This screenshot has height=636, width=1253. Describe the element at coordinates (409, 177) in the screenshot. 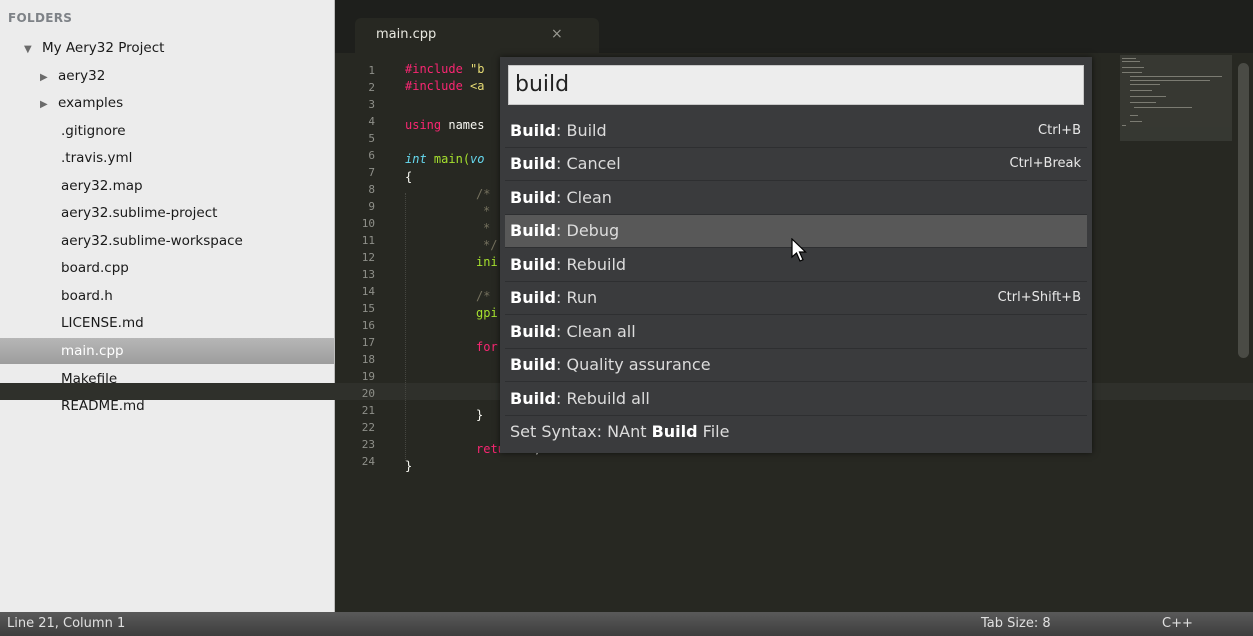

I see `code-line: {` at that location.